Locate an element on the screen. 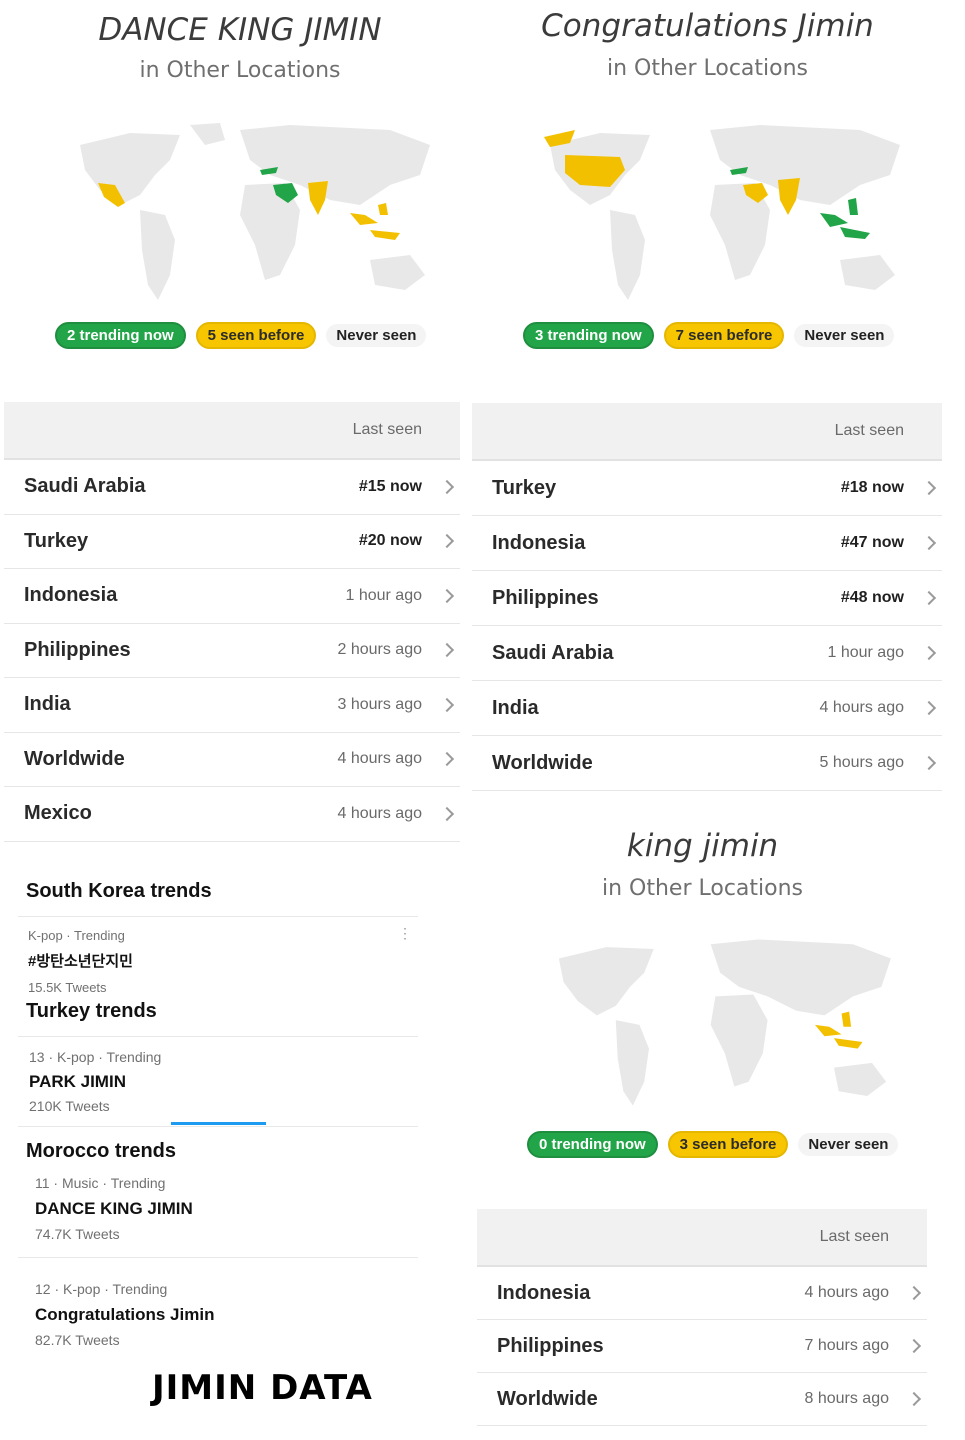  location-row: Philippines #48 now is located at coordinates (707, 598).